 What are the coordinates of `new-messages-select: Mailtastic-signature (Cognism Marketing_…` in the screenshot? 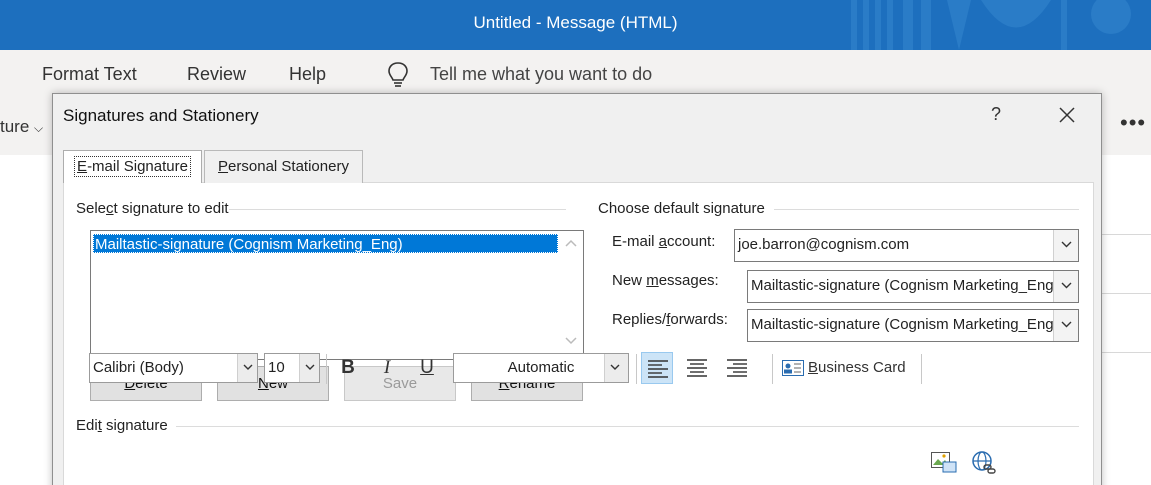 It's located at (913, 286).